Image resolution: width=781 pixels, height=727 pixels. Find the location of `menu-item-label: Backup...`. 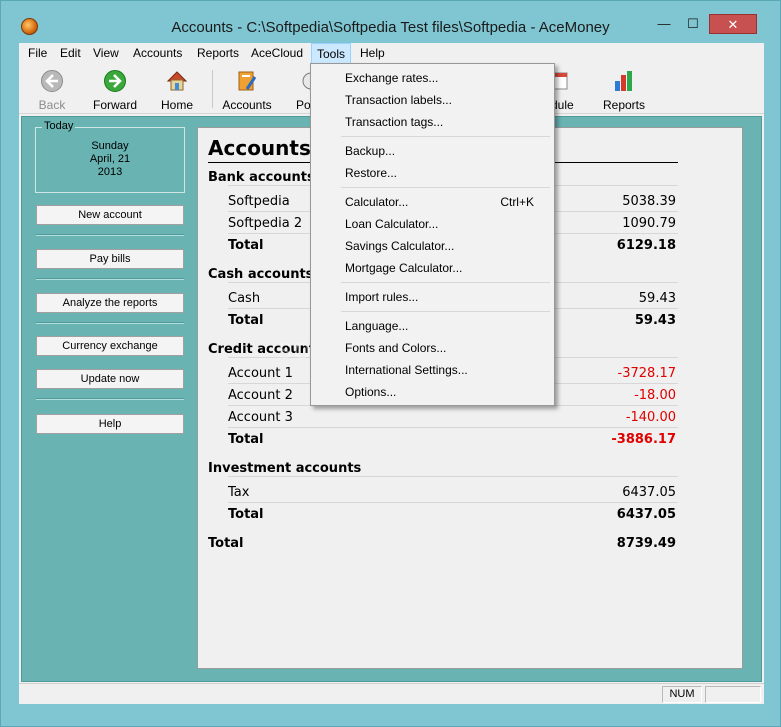

menu-item-label: Backup... is located at coordinates (370, 151).